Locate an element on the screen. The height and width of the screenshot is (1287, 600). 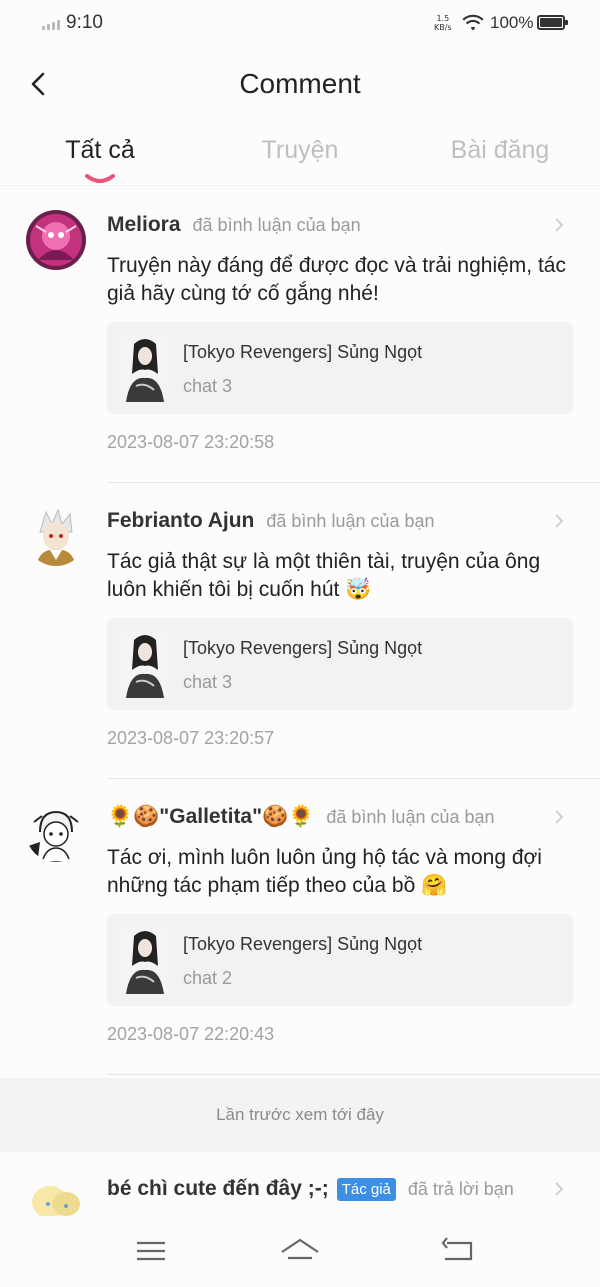
last-seen-label: Lần trước xem tới đây is located at coordinates (300, 1114).